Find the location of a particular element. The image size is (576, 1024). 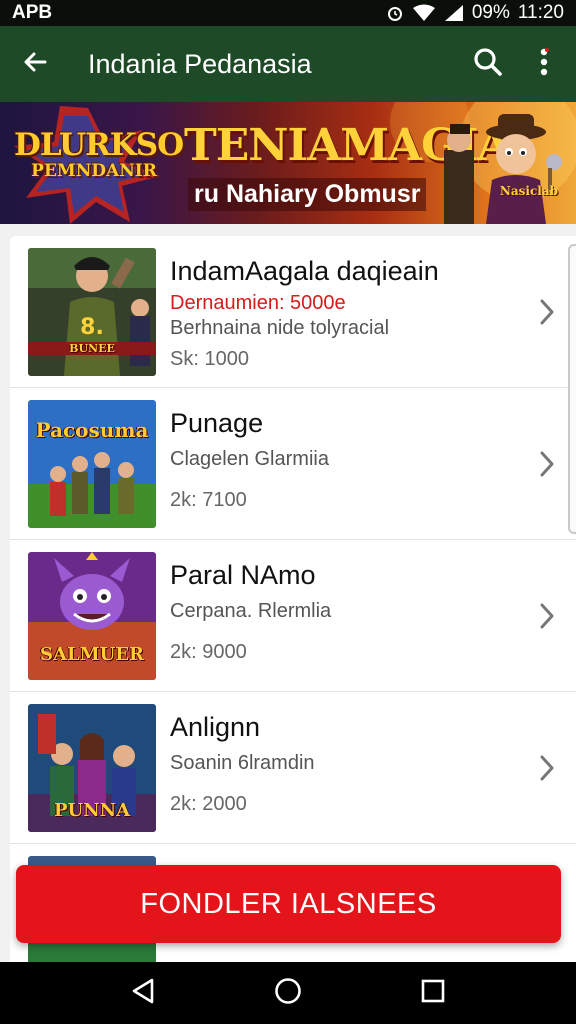

system-nav-bar is located at coordinates (288, 993).